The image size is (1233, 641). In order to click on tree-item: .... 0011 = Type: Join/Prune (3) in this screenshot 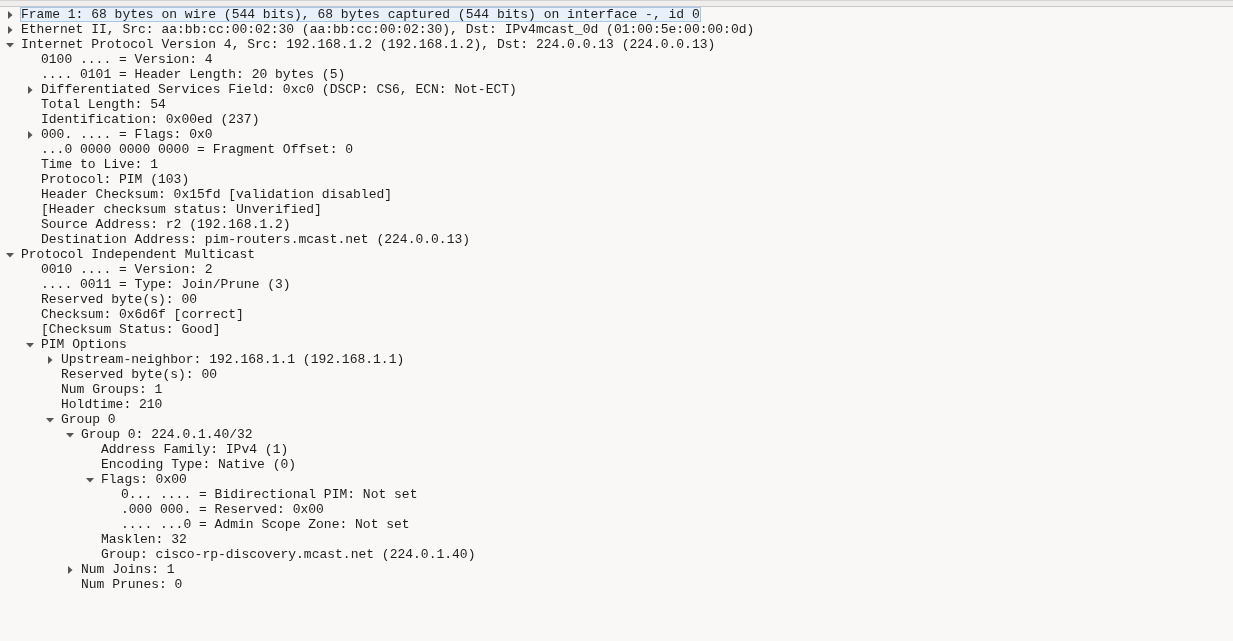, I will do `click(166, 284)`.